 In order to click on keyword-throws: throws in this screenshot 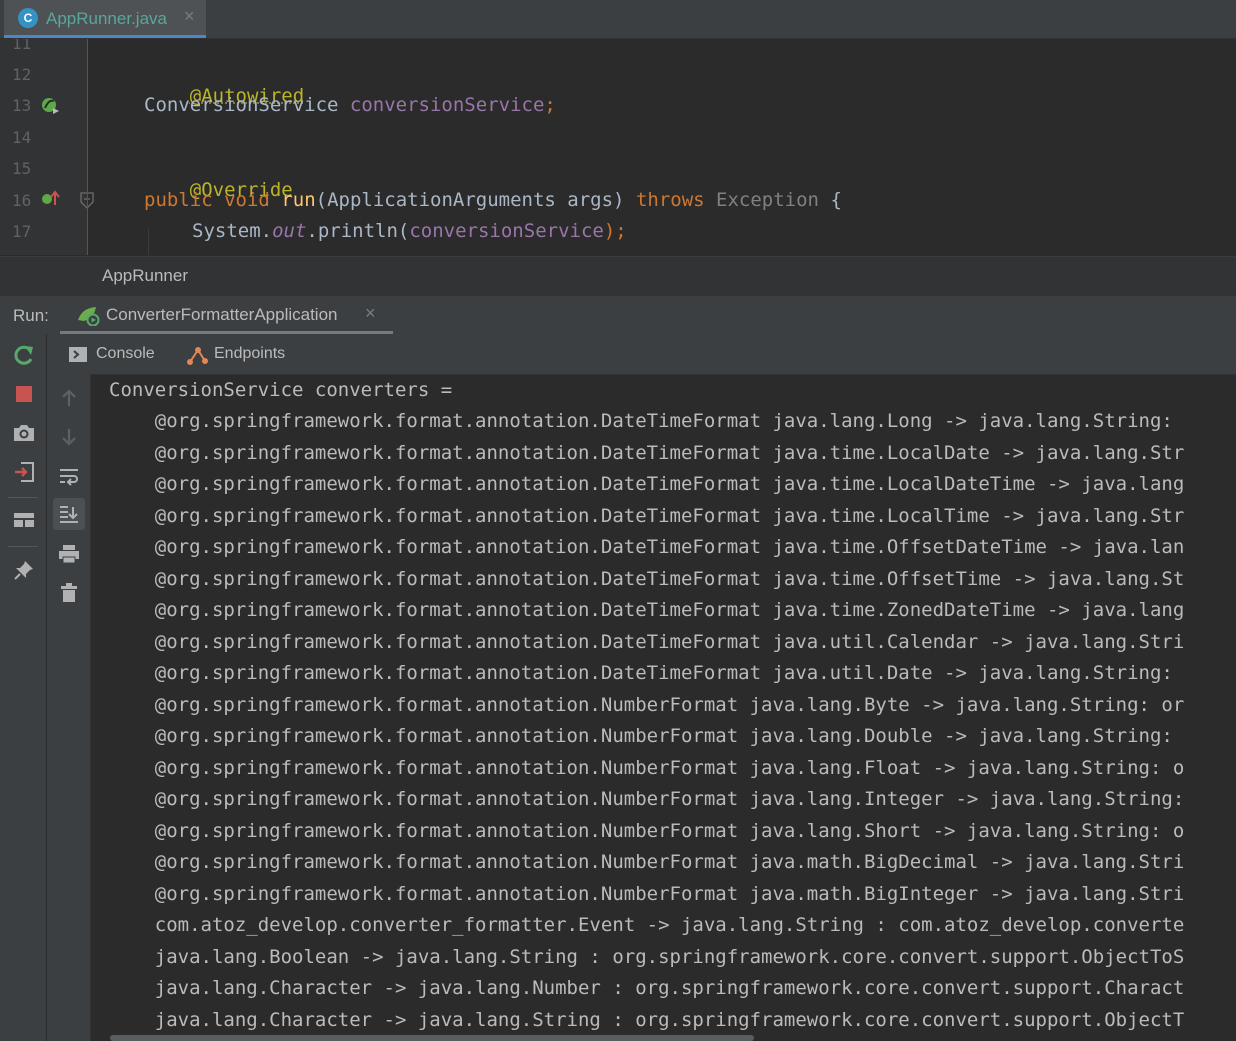, I will do `click(670, 200)`.